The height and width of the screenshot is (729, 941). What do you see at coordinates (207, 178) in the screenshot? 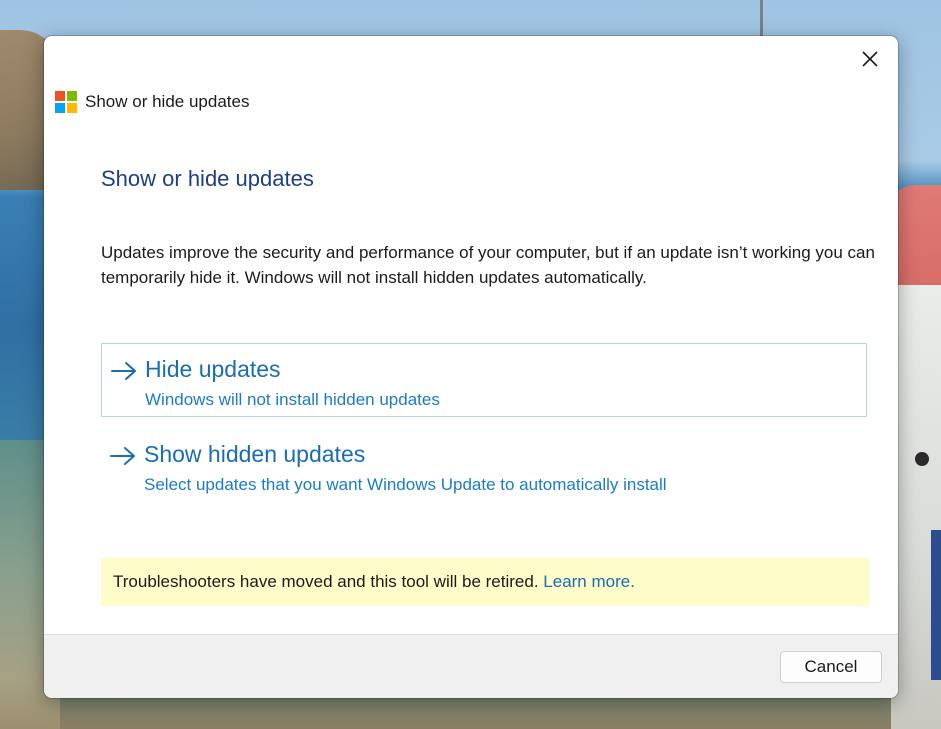
I see `page-heading: Show or hide updates` at bounding box center [207, 178].